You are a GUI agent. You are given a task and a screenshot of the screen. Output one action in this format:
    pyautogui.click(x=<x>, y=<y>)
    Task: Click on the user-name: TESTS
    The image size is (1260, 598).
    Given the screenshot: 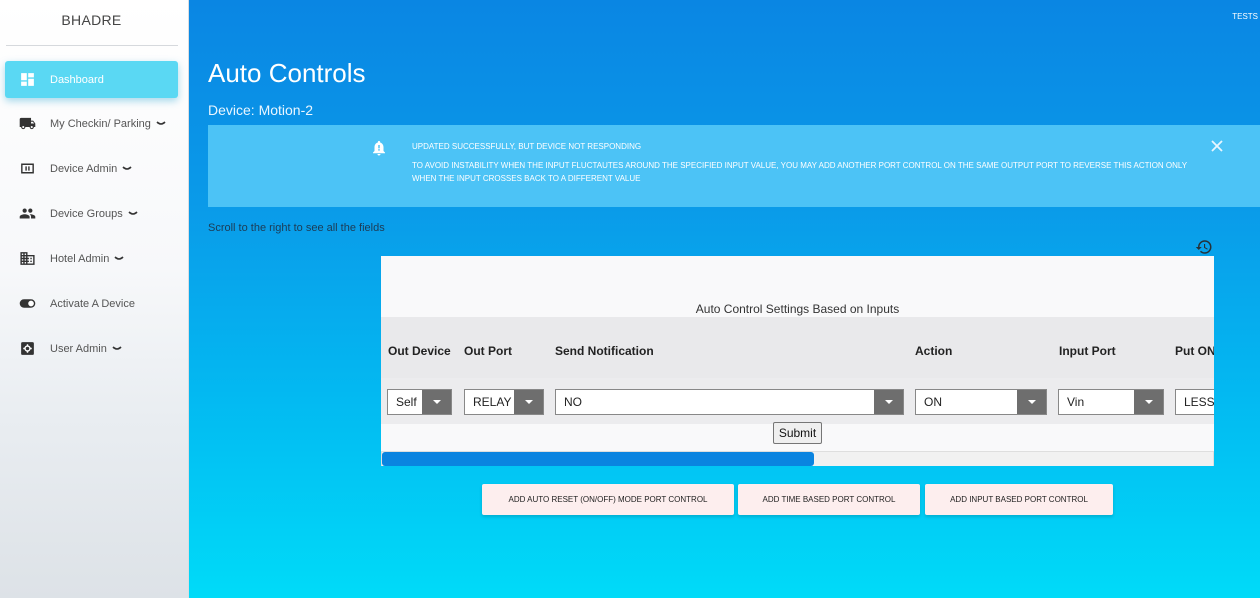 What is the action you would take?
    pyautogui.click(x=1245, y=16)
    